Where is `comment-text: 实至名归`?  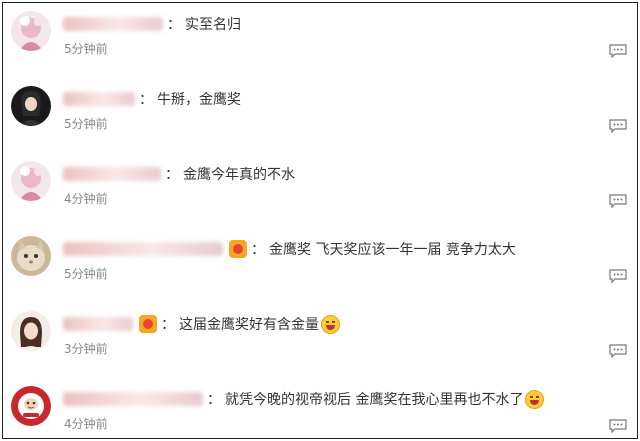
comment-text: 实至名归 is located at coordinates (213, 25).